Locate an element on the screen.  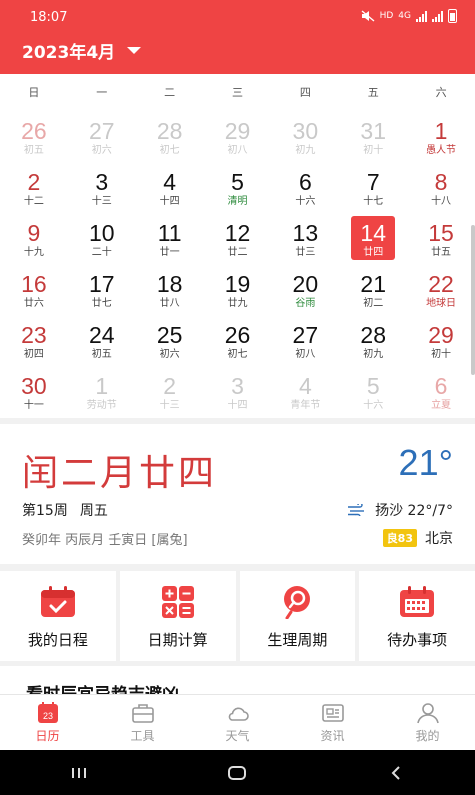
tab-news: 资讯 is located at coordinates (332, 722).